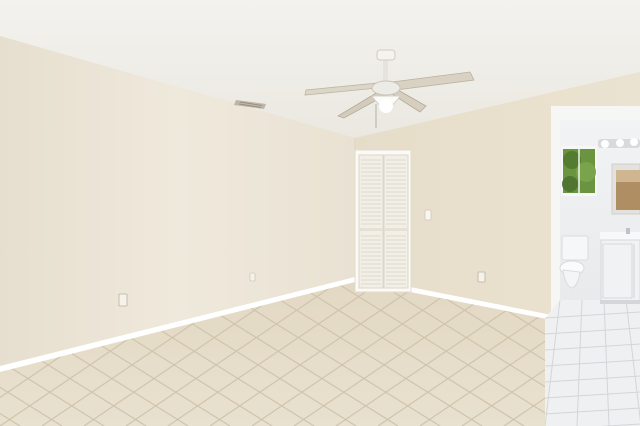 This screenshot has height=426, width=640. Describe the element at coordinates (386, 88) in the screenshot. I see `fan-motor-housing` at that location.